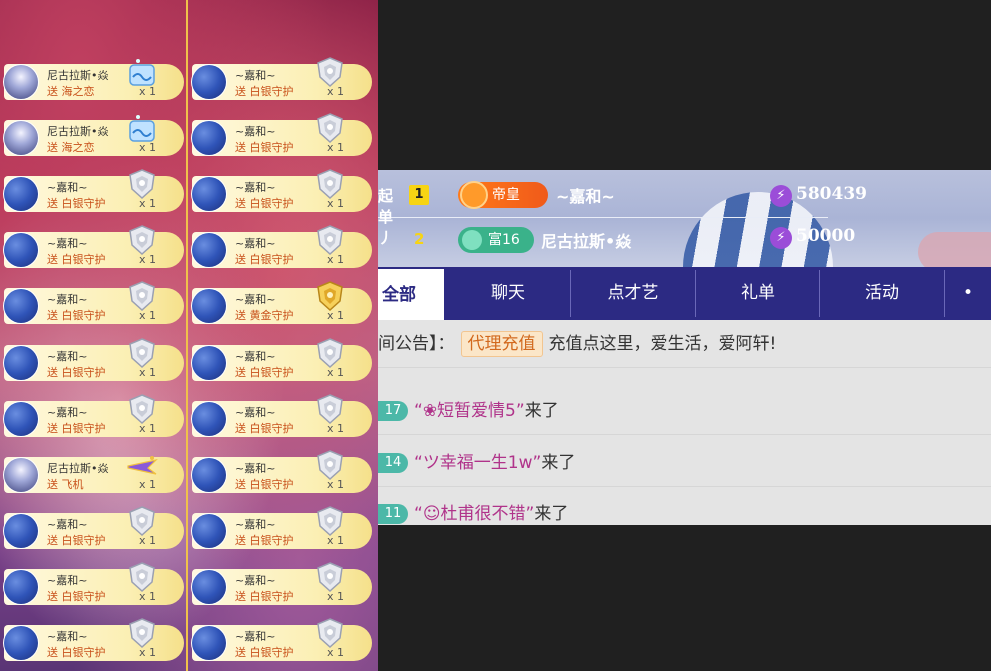 This screenshot has height=671, width=991. What do you see at coordinates (585, 195) in the screenshot?
I see `rank-1-username: ~嘉和~` at bounding box center [585, 195].